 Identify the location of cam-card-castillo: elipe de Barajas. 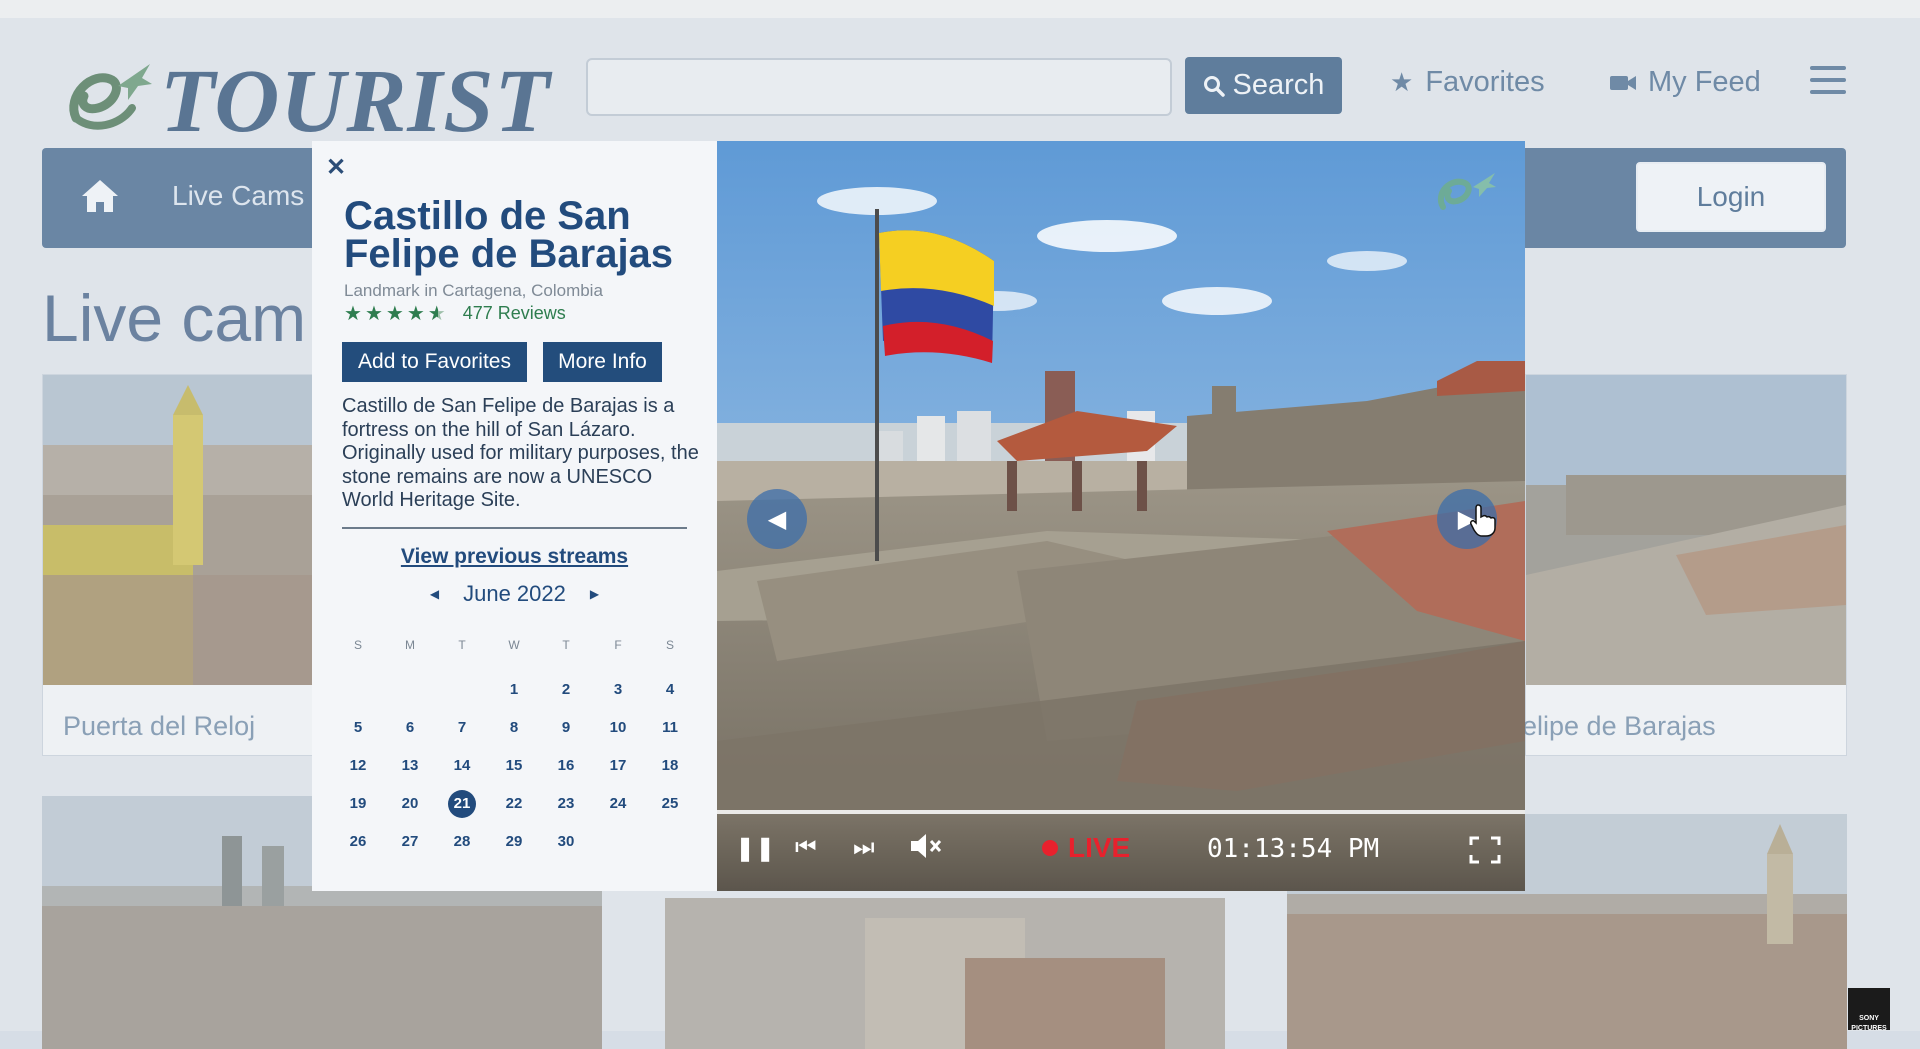
(1684, 565).